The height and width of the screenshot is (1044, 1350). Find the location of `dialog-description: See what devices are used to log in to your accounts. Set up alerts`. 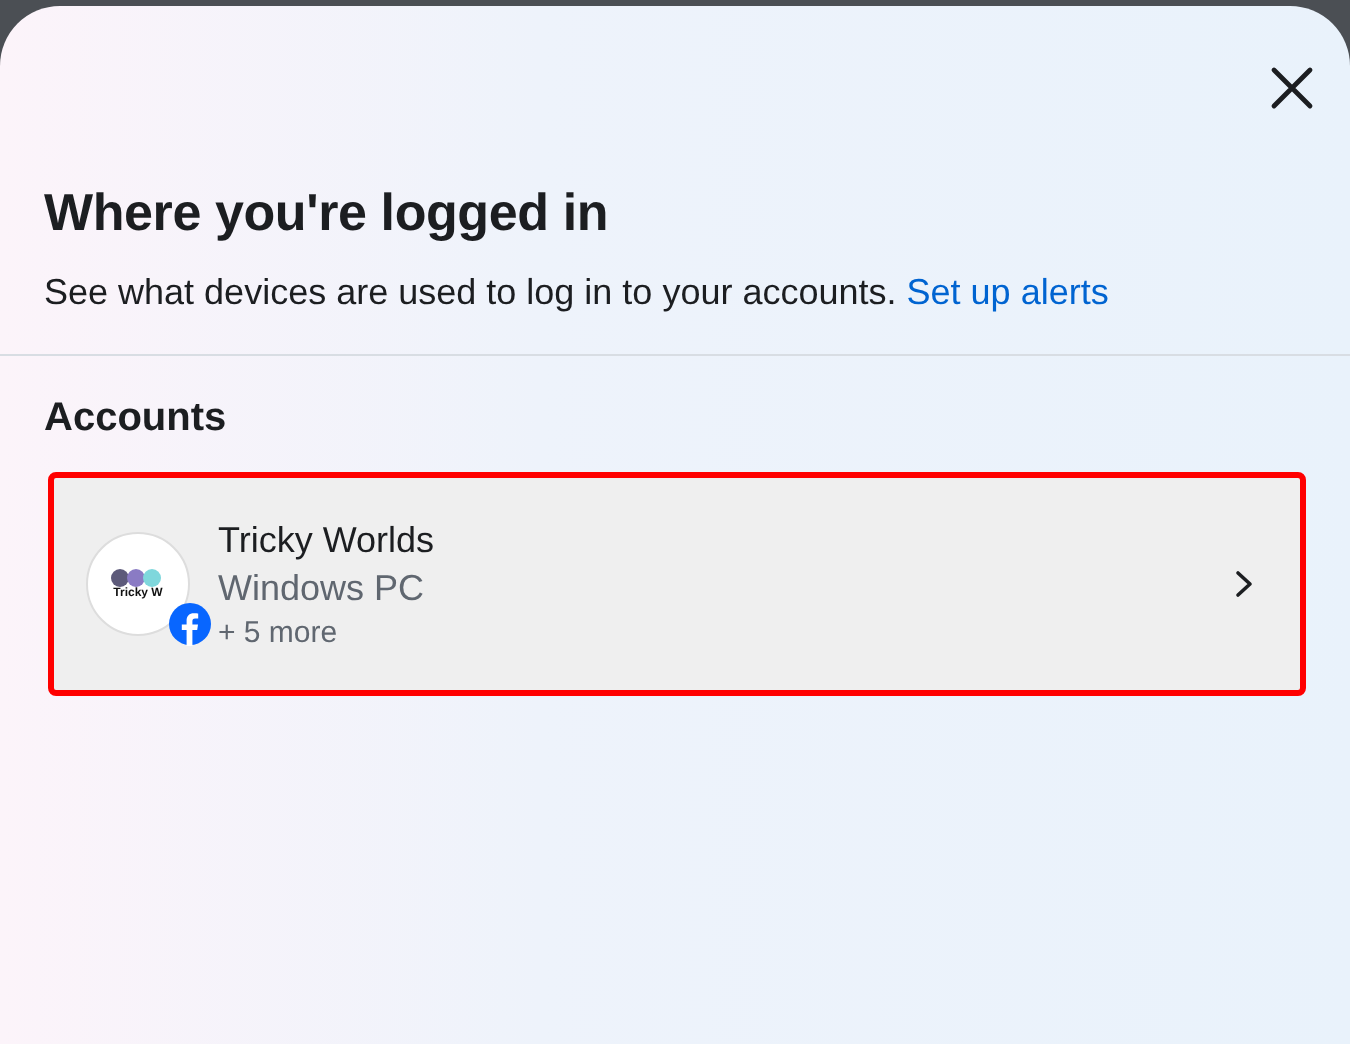

dialog-description: See what devices are used to log in to your accounts. Set up alerts is located at coordinates (577, 293).